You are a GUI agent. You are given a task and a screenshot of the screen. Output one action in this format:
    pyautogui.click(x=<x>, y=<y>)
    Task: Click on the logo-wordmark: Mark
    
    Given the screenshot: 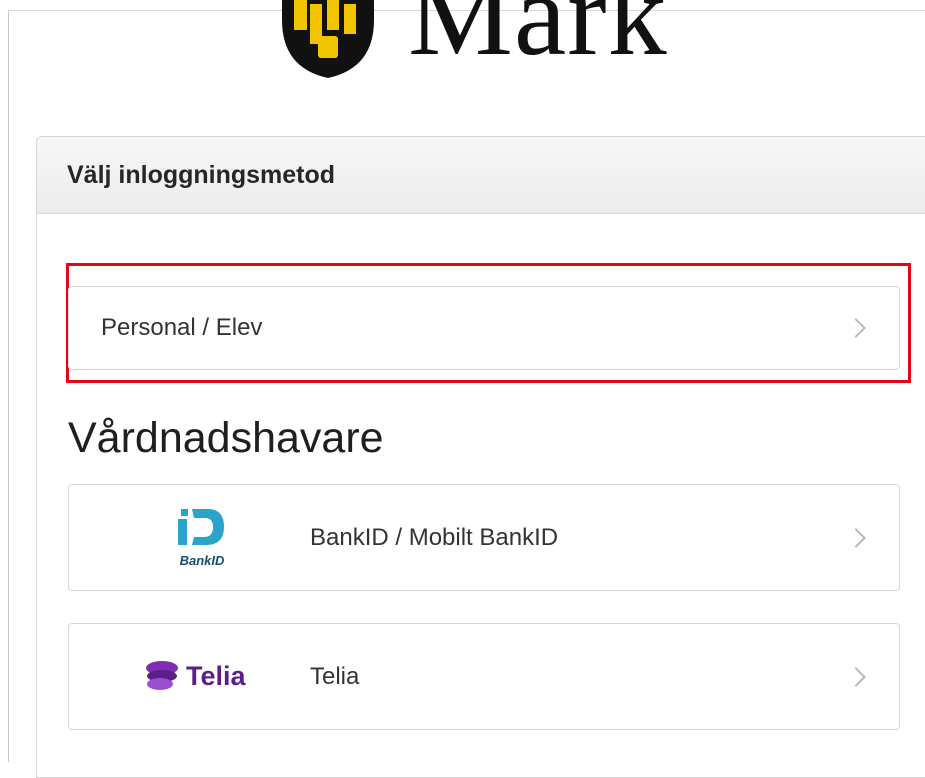 What is the action you would take?
    pyautogui.click(x=538, y=40)
    